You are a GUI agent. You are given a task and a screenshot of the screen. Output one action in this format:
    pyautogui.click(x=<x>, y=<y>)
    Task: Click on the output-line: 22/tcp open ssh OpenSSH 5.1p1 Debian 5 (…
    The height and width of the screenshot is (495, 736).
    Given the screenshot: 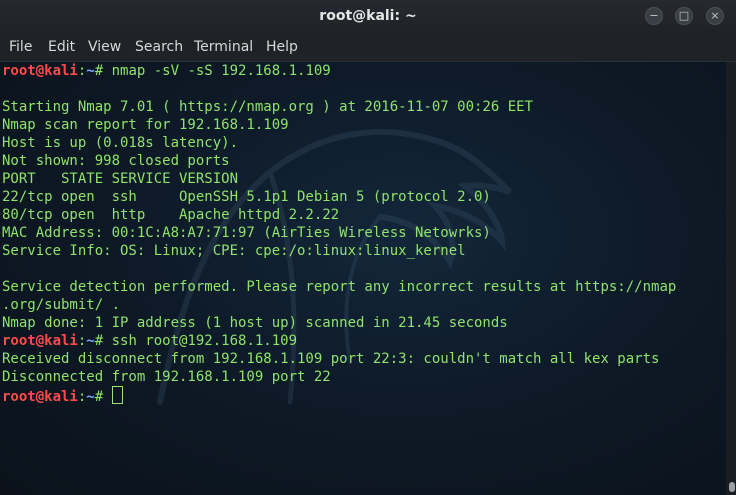 What is the action you would take?
    pyautogui.click(x=246, y=197)
    